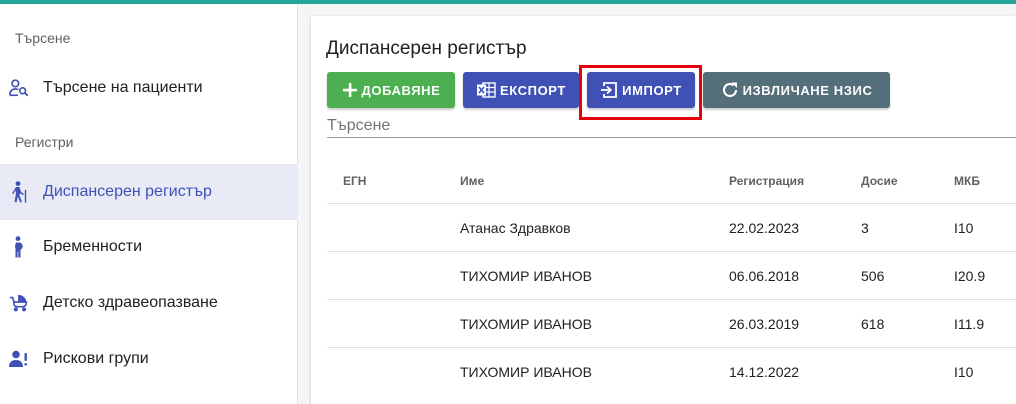 Image resolution: width=1016 pixels, height=404 pixels. Describe the element at coordinates (401, 90) in the screenshot. I see `add-button-label: ДОБАВЯНЕ` at that location.